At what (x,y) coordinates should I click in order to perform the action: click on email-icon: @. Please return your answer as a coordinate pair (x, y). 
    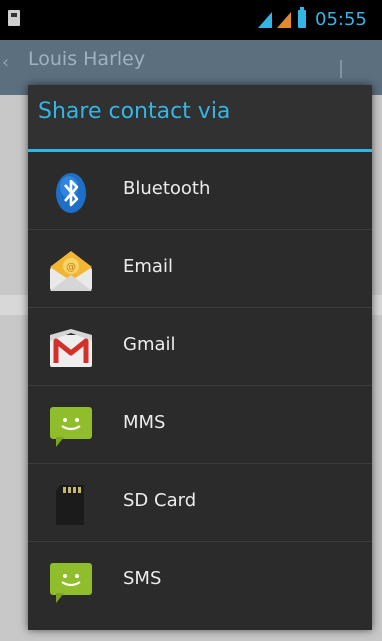
    Looking at the image, I should click on (71, 270).